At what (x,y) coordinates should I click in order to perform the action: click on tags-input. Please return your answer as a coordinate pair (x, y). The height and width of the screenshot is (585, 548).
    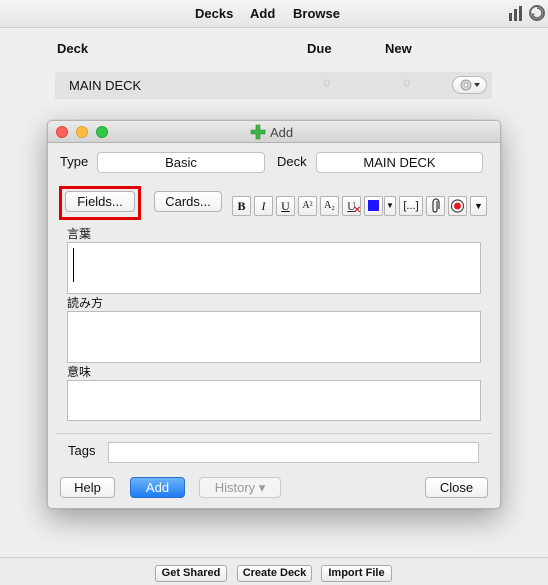
    Looking at the image, I should click on (293, 452).